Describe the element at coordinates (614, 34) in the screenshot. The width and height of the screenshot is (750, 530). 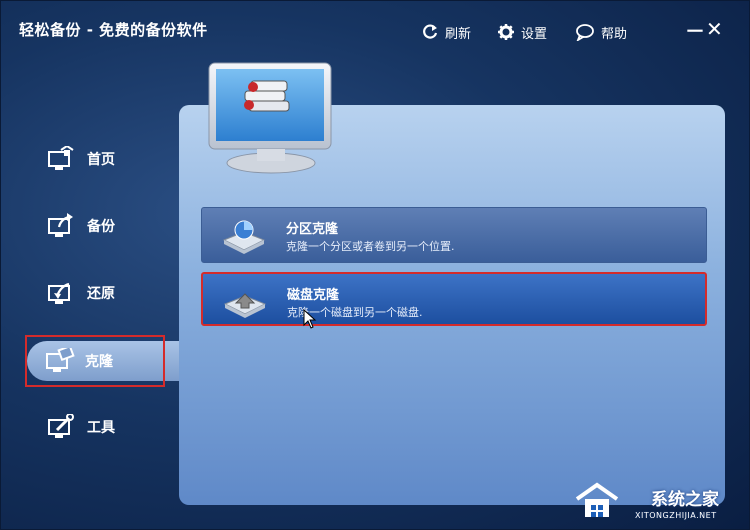
I see `help-label: 帮助` at that location.